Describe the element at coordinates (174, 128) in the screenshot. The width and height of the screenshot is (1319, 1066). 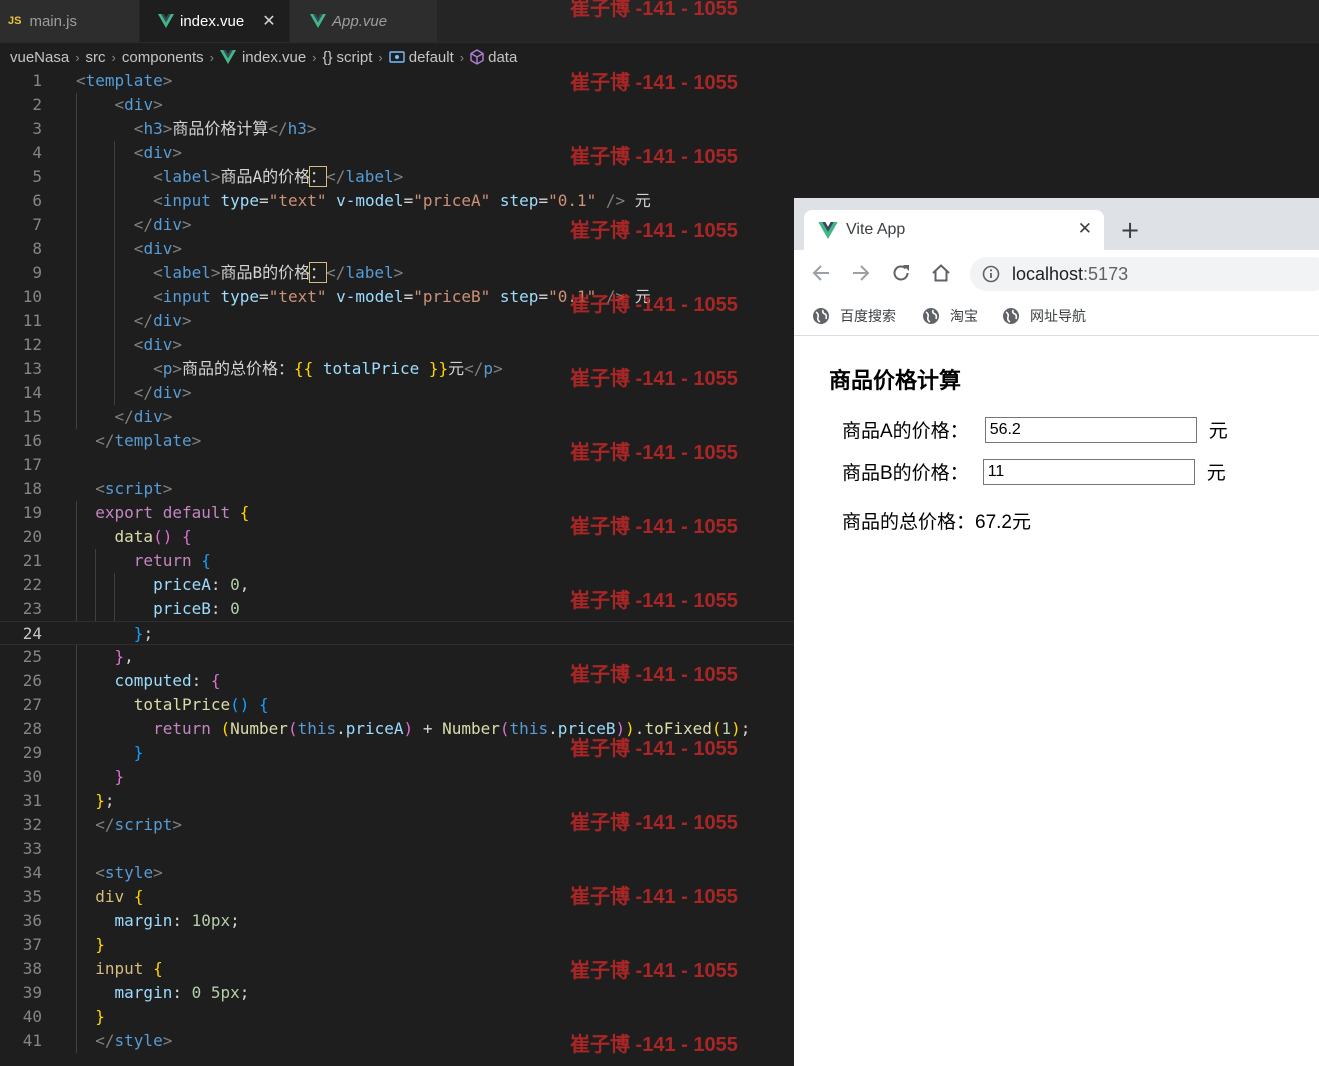
I see `code-line: 3 <h3>商品价格计算</h3>` at that location.